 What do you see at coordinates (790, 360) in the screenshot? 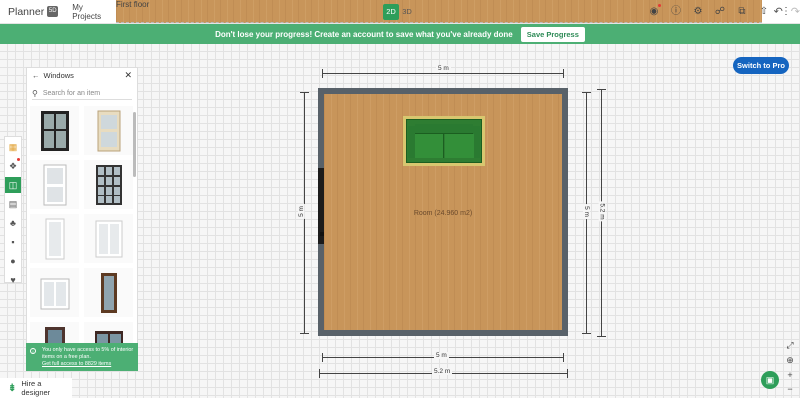
I see `center-view-icon: ⊕` at bounding box center [790, 360].